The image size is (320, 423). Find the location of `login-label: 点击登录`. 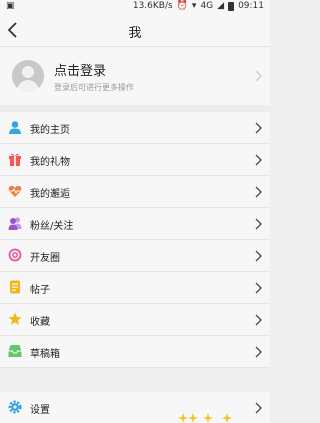

login-label: 点击登录 is located at coordinates (80, 71).